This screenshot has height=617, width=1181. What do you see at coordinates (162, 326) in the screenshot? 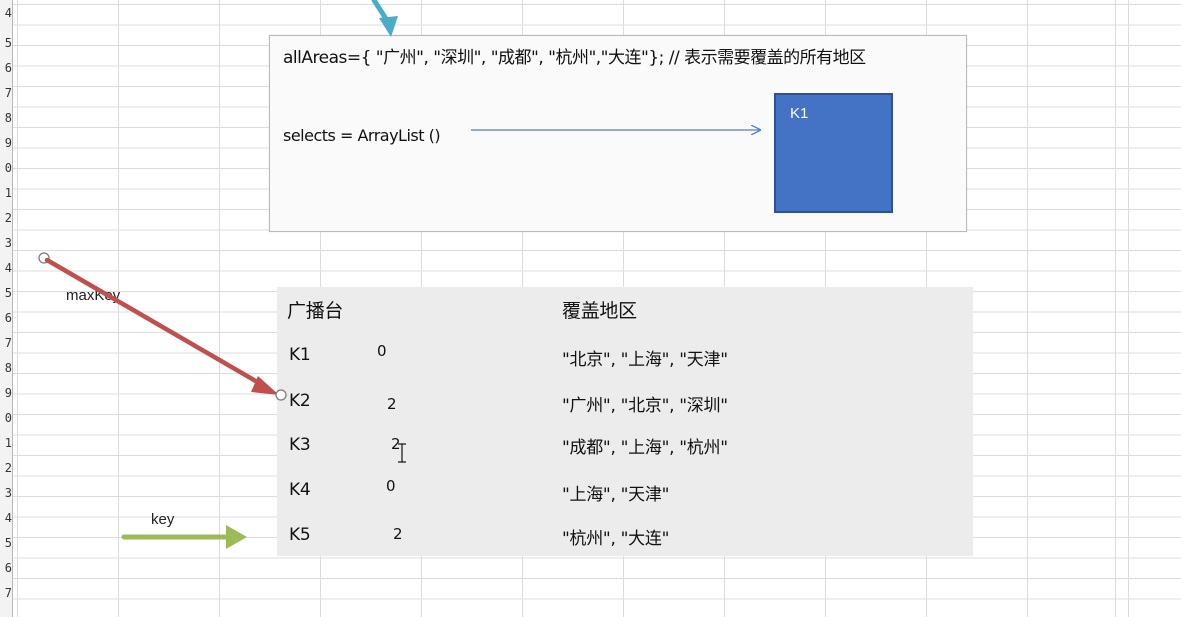
I see `max-key-arrow` at bounding box center [162, 326].